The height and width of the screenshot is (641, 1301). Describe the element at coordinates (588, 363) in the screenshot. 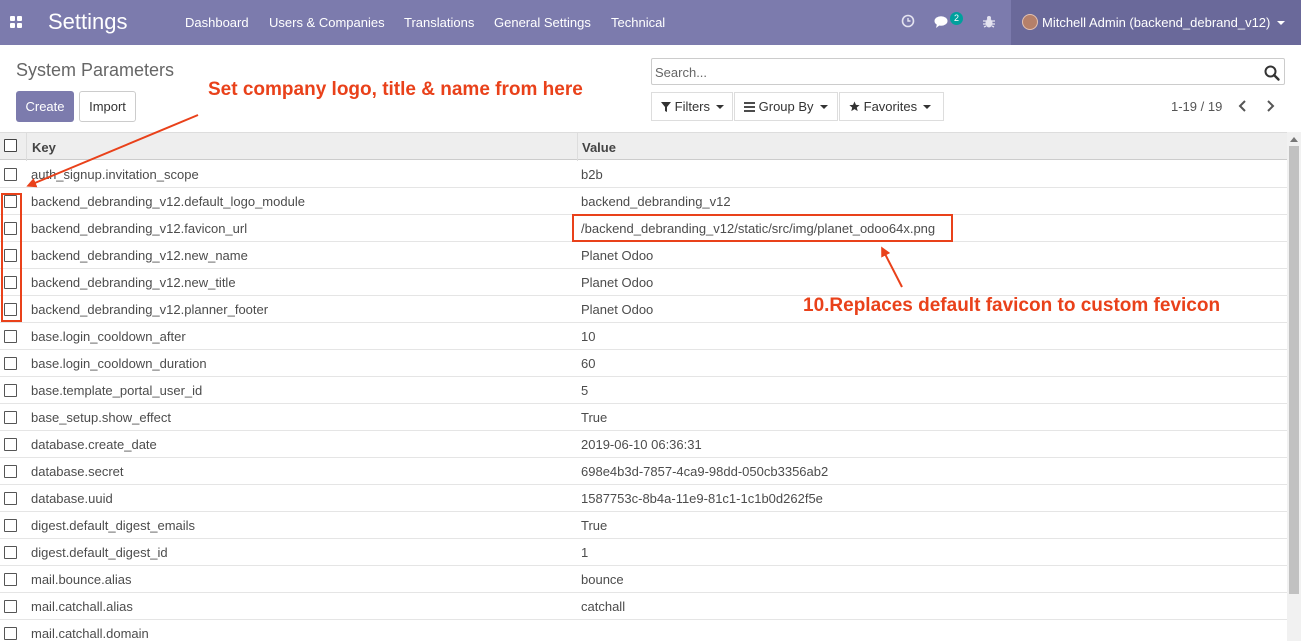

I see `cell-value: 60` at that location.